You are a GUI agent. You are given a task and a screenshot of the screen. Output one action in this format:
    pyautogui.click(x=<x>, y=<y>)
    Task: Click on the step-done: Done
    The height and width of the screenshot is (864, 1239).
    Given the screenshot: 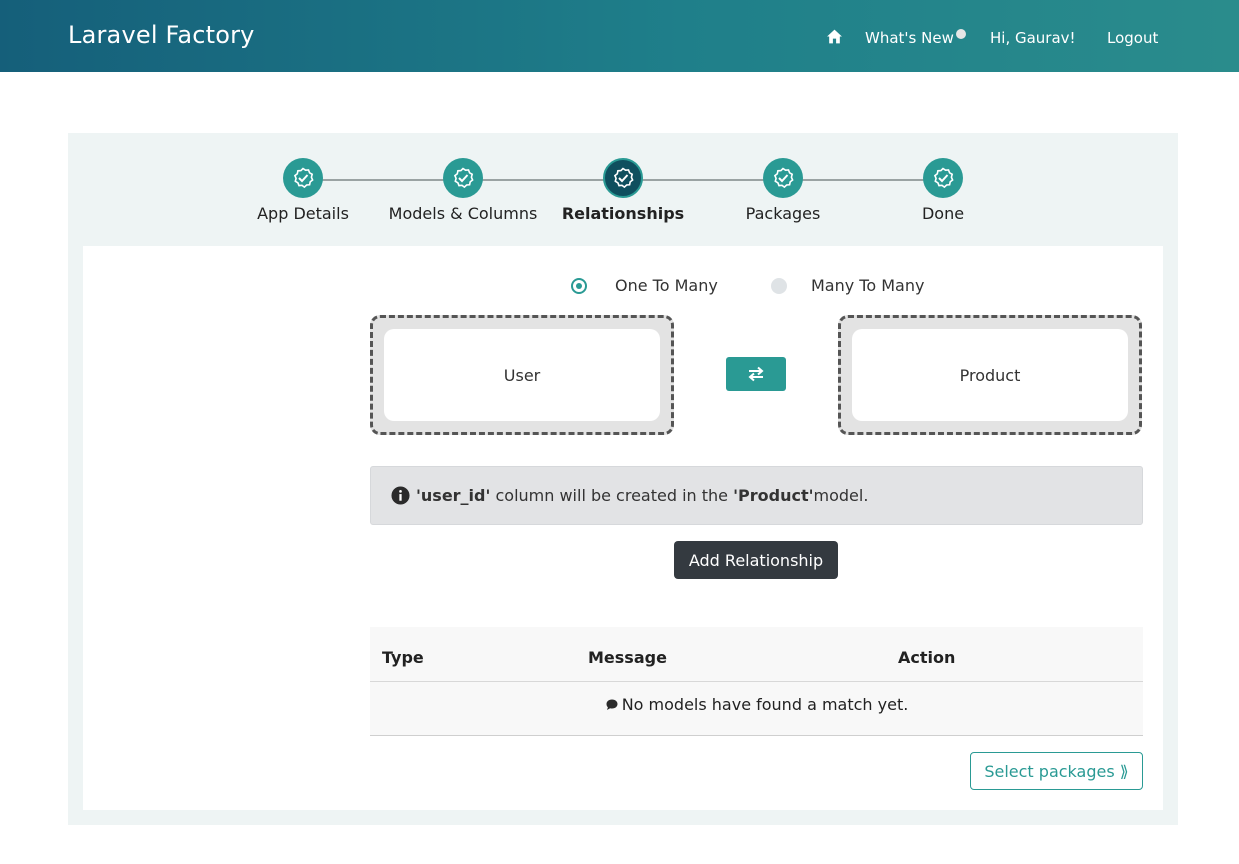 What is the action you would take?
    pyautogui.click(x=943, y=190)
    